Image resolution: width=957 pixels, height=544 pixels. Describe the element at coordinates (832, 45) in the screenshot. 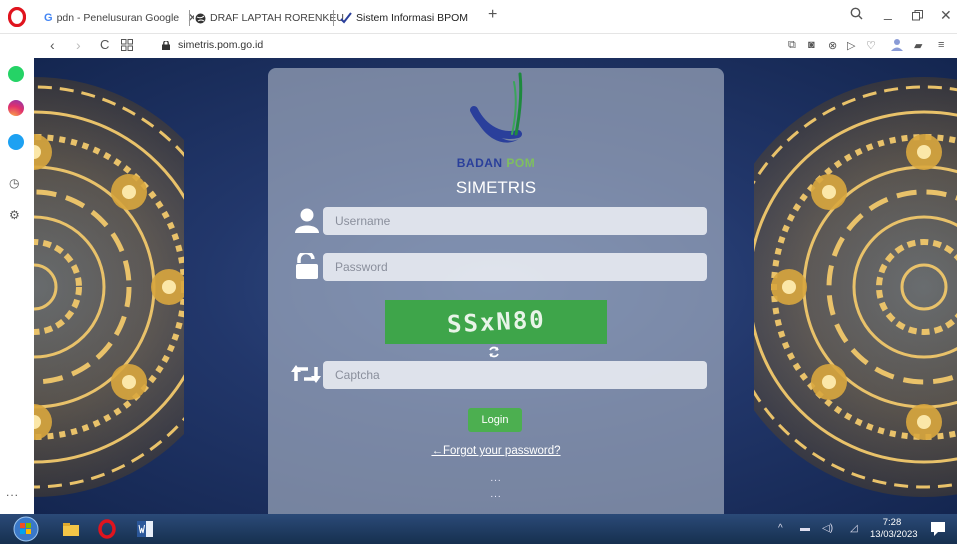

I see `adblock-icon: ⊗` at that location.